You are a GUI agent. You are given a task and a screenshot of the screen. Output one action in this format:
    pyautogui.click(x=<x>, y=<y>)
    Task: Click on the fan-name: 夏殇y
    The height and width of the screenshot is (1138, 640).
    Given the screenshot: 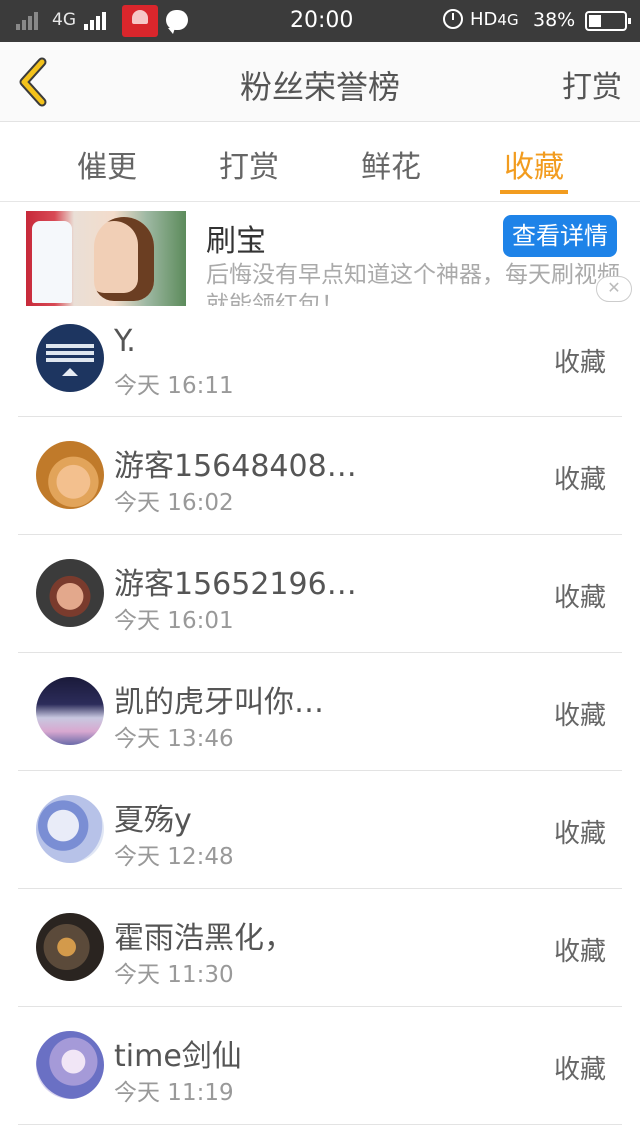 What is the action you would take?
    pyautogui.click(x=153, y=820)
    